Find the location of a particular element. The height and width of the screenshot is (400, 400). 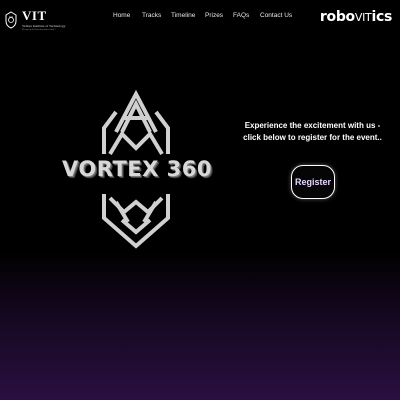

nav-timeline: Timeline is located at coordinates (183, 15).